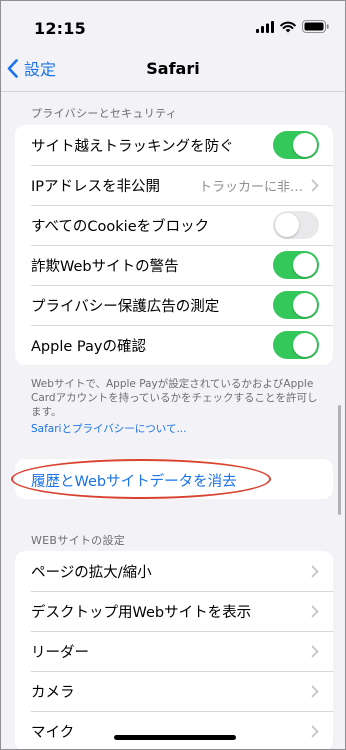  Describe the element at coordinates (78, 540) in the screenshot. I see `website-settings-header: WEBサイトの設定` at that location.